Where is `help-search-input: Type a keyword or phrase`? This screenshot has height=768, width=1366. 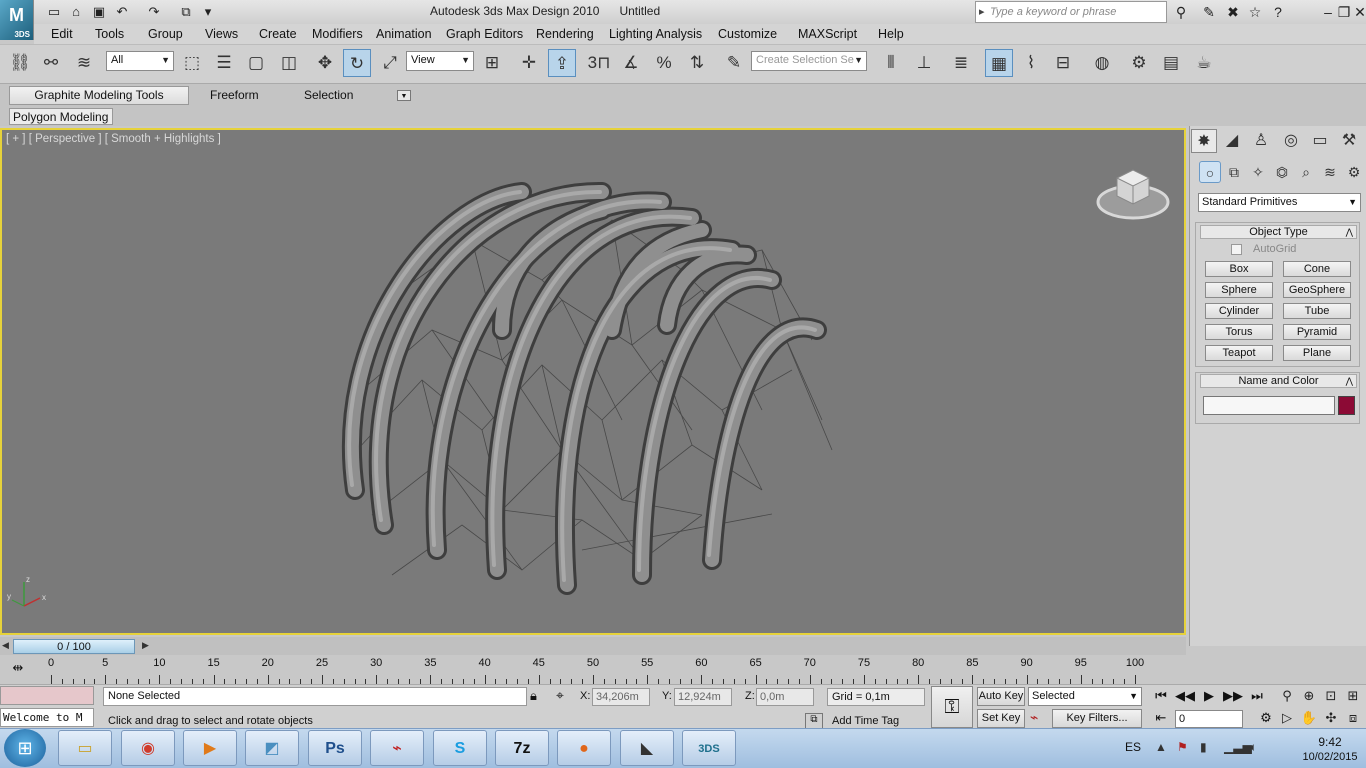 help-search-input: Type a keyword or phrase is located at coordinates (1071, 12).